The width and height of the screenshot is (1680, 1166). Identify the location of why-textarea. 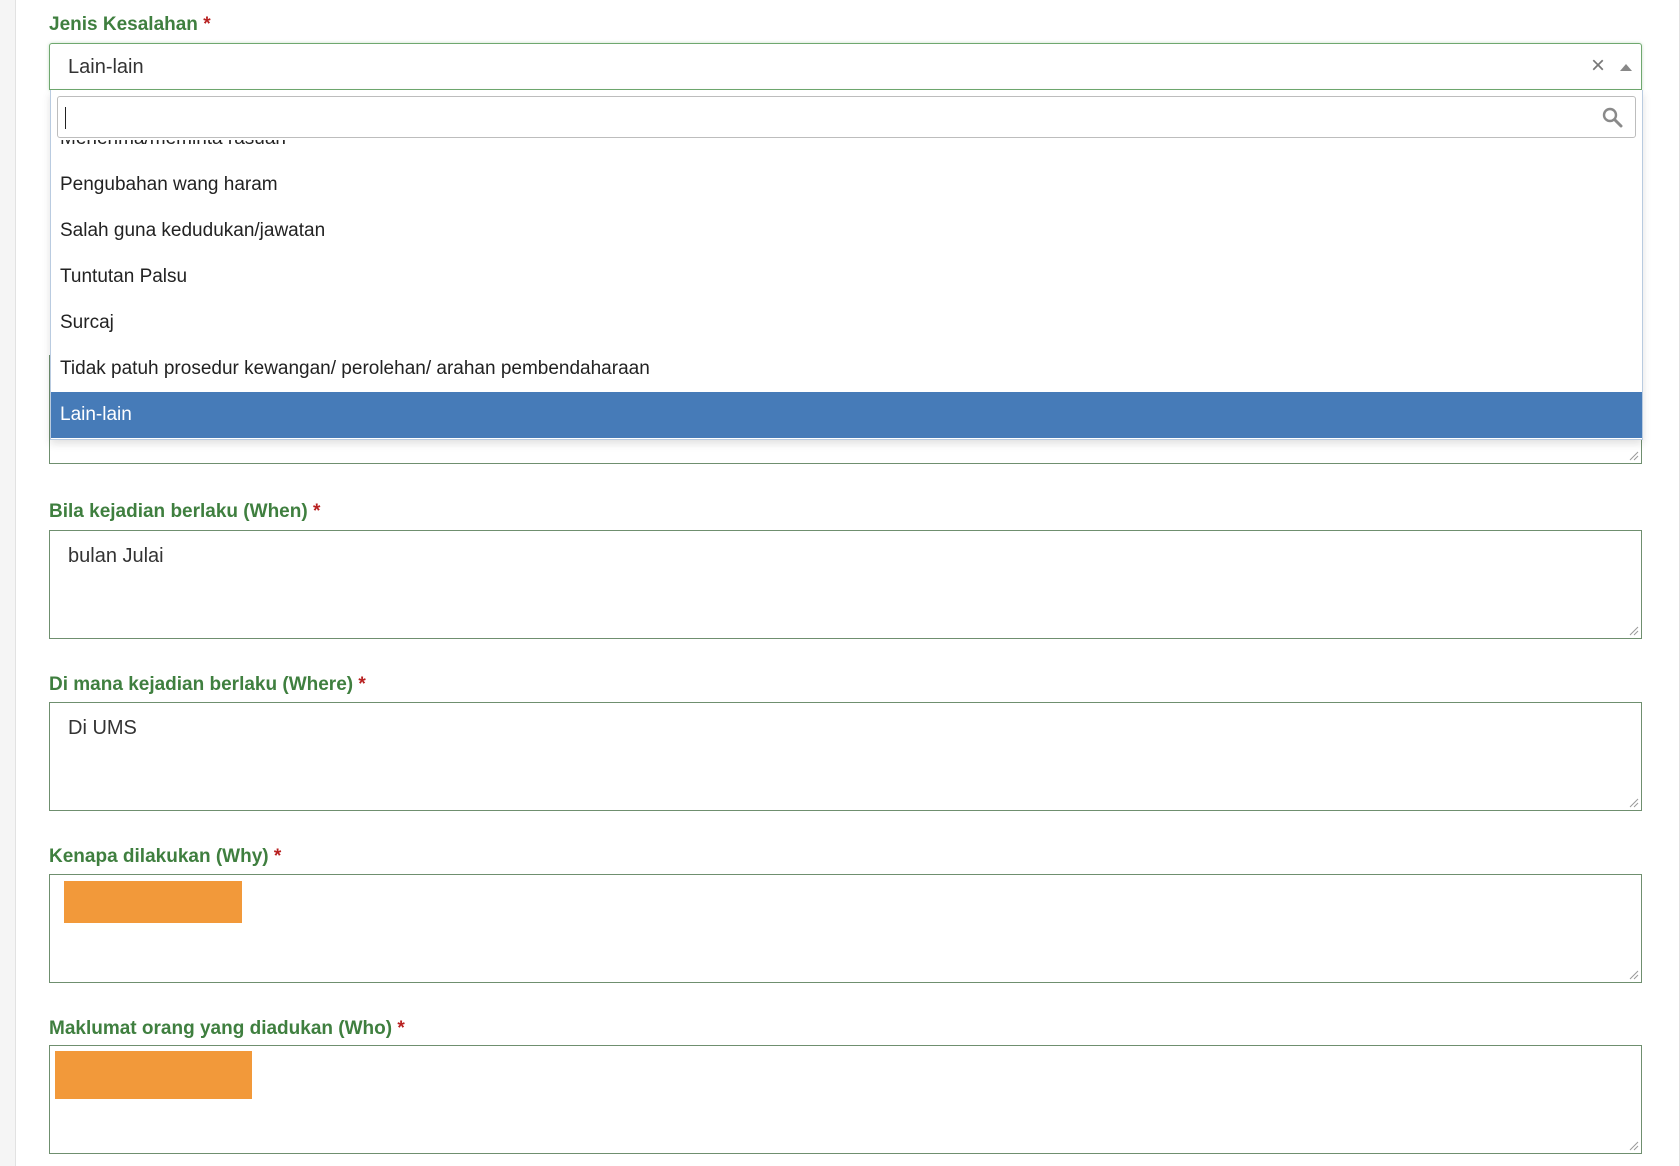
(845, 928).